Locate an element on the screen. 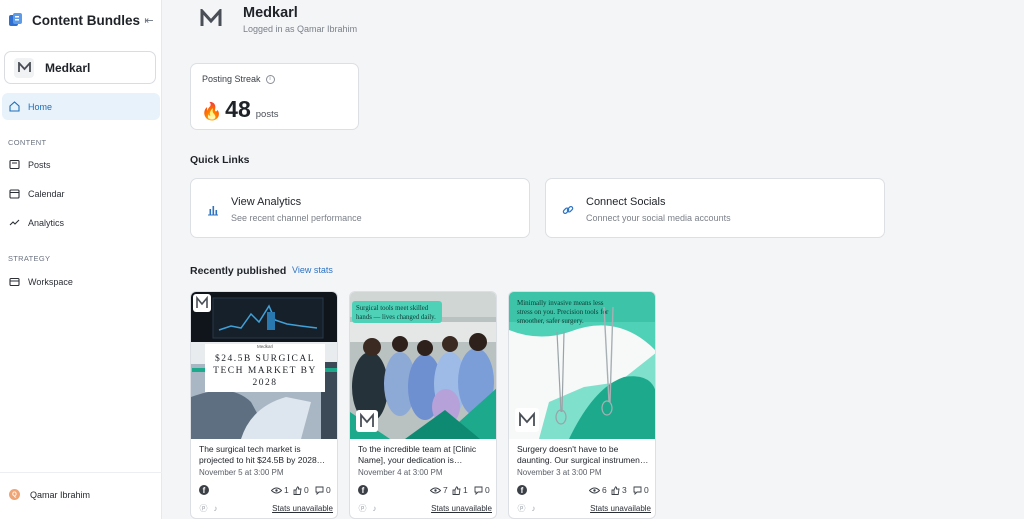 The image size is (1024, 519). trend-icon is located at coordinates (14, 223).